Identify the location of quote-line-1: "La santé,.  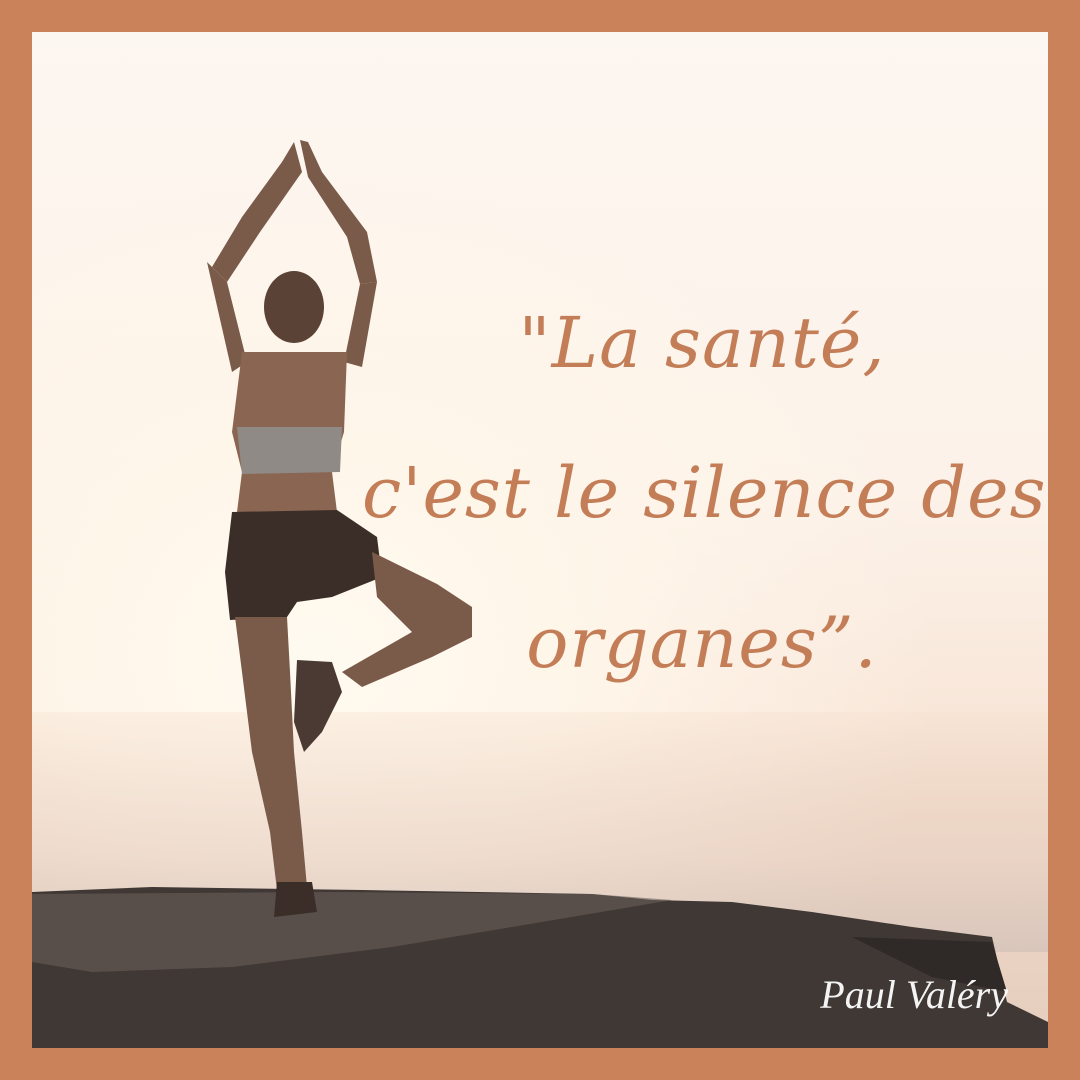
(702, 343).